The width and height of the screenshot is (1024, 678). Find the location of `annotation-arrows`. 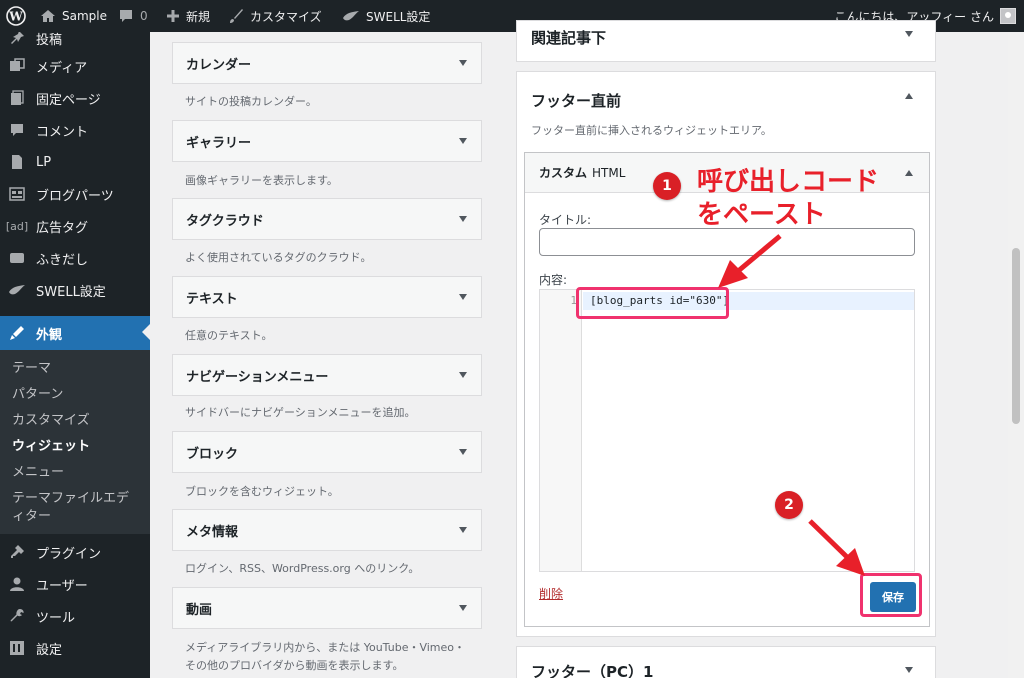

annotation-arrows is located at coordinates (791, 405).